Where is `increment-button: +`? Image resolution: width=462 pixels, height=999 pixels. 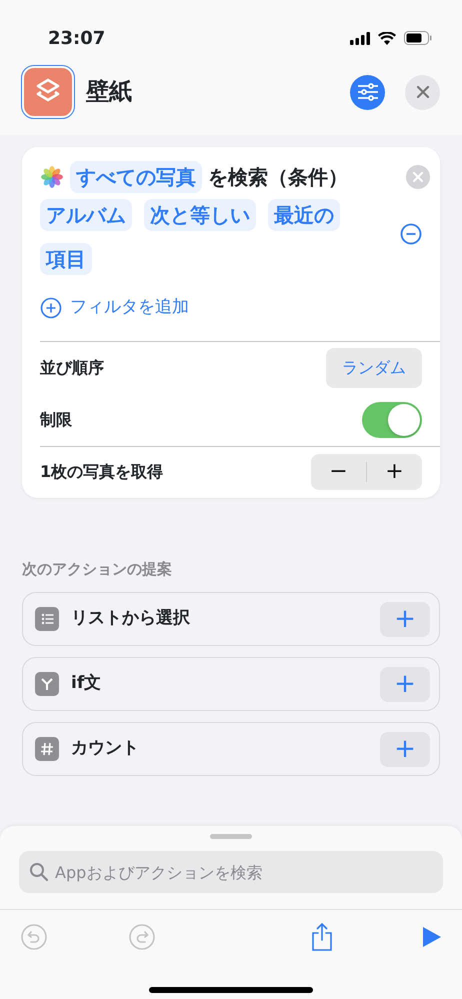
increment-button: + is located at coordinates (394, 472).